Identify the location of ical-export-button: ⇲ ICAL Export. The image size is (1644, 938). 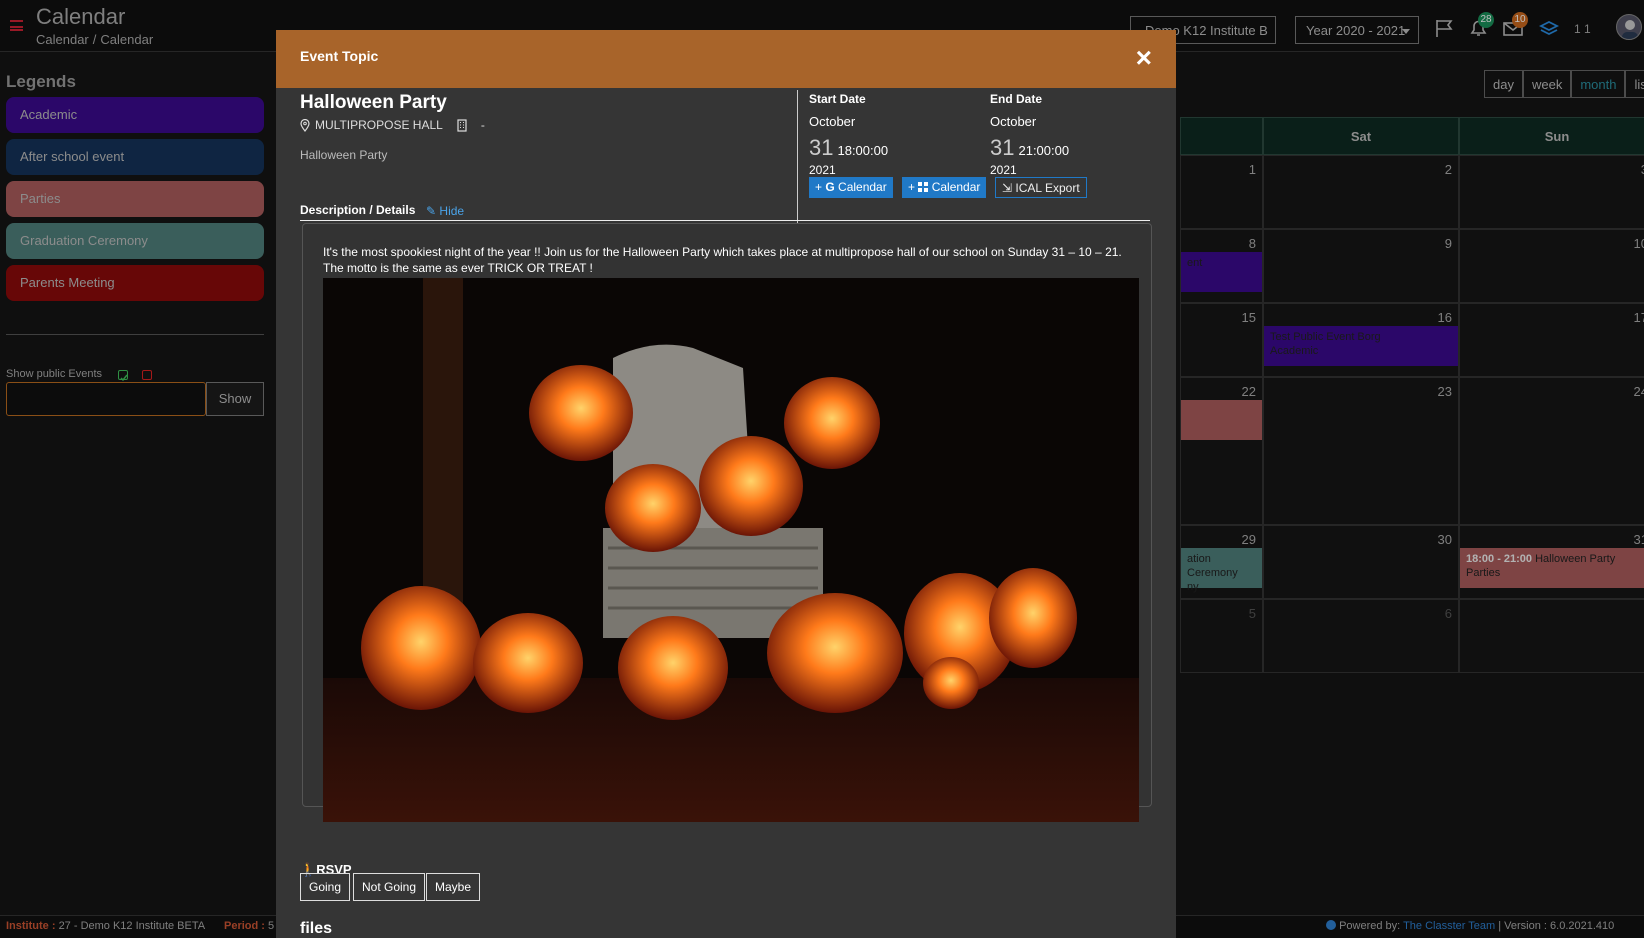
(1041, 187).